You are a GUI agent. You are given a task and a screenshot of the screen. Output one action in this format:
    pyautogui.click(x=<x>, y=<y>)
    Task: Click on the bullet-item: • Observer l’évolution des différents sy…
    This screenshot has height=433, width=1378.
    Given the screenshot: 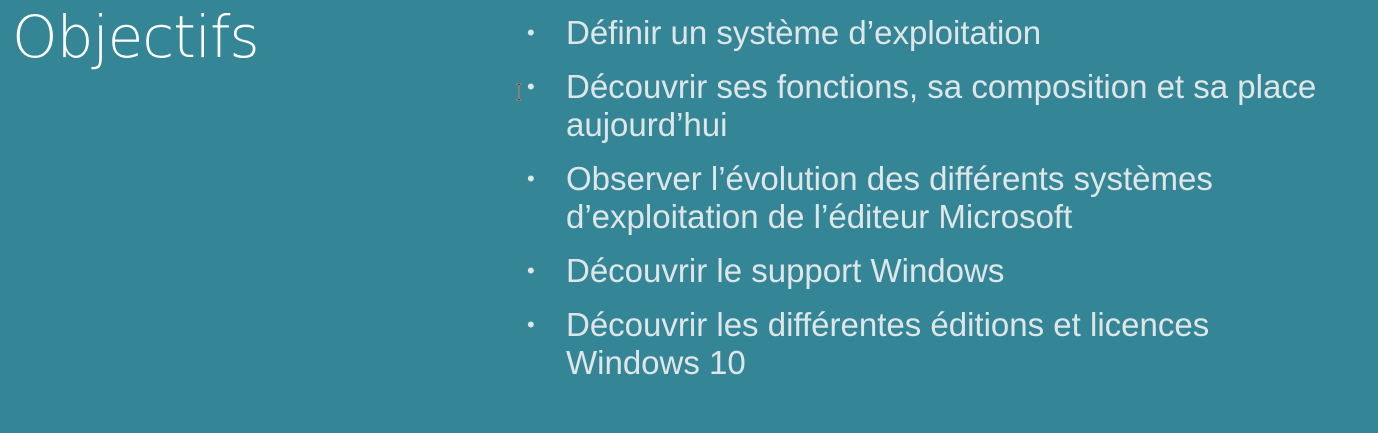 What is the action you would take?
    pyautogui.click(x=922, y=198)
    